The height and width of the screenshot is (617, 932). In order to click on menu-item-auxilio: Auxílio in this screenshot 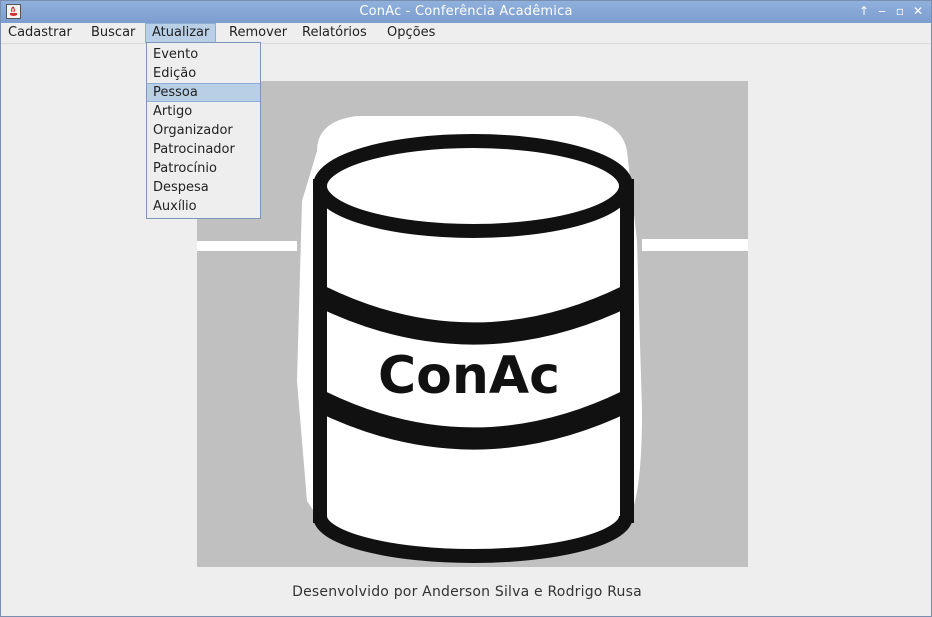, I will do `click(203, 206)`.